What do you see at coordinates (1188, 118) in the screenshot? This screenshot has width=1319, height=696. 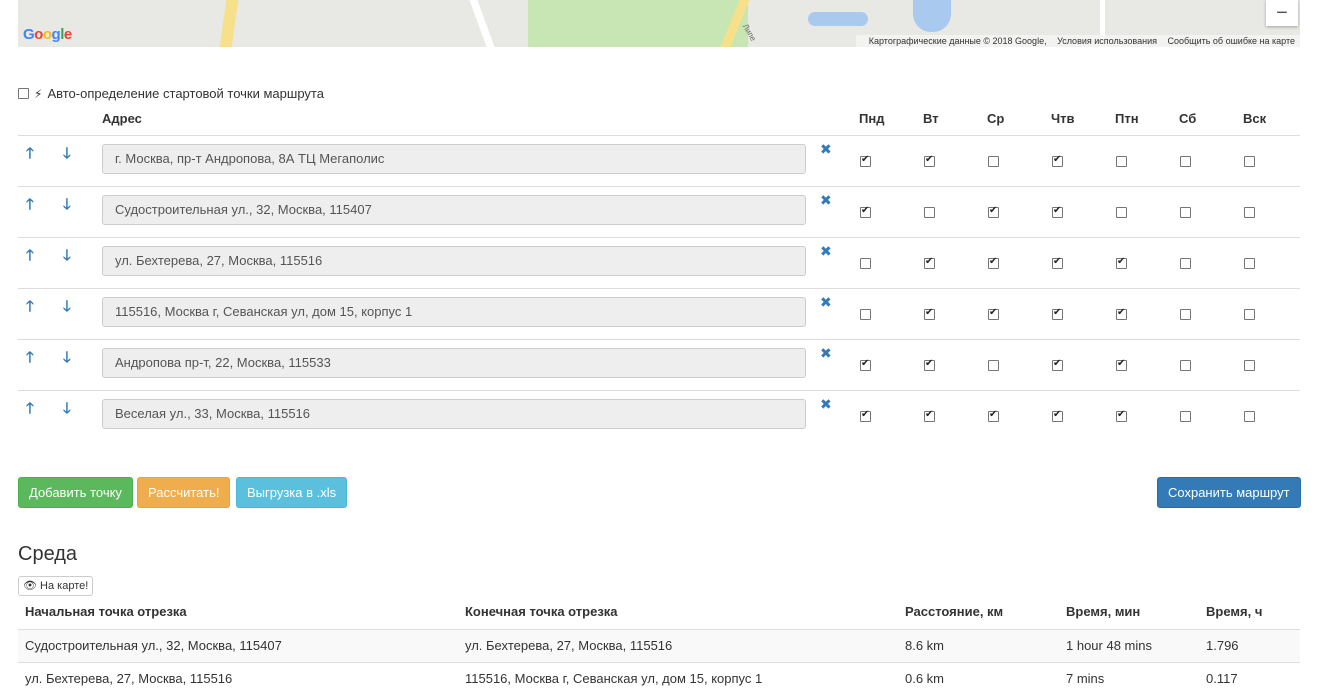 I see `day-header-sat: Сб` at bounding box center [1188, 118].